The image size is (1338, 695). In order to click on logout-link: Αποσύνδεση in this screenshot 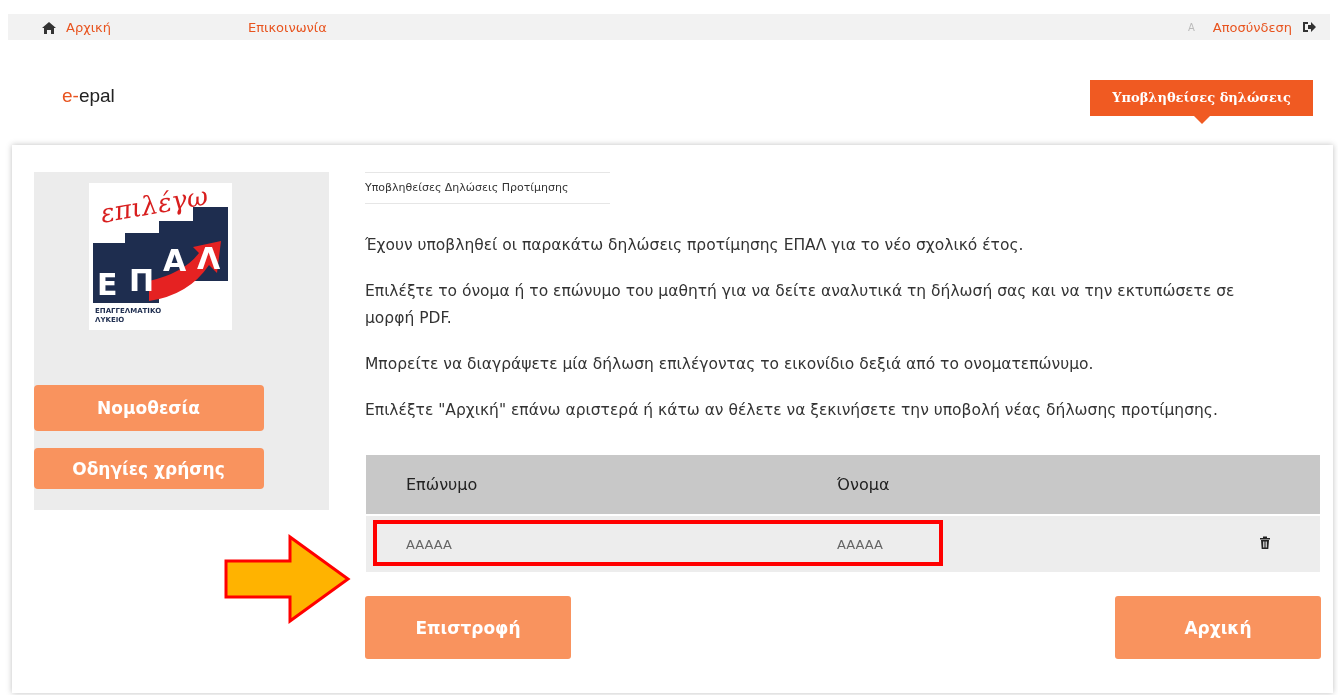, I will do `click(1252, 27)`.